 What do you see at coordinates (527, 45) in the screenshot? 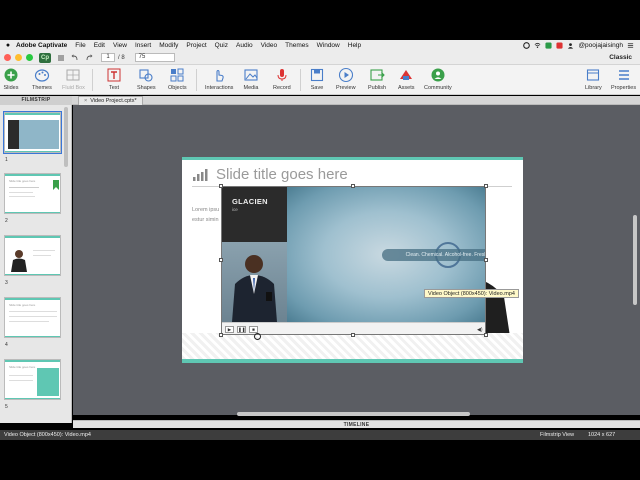
I see `creative-cloud-icon` at bounding box center [527, 45].